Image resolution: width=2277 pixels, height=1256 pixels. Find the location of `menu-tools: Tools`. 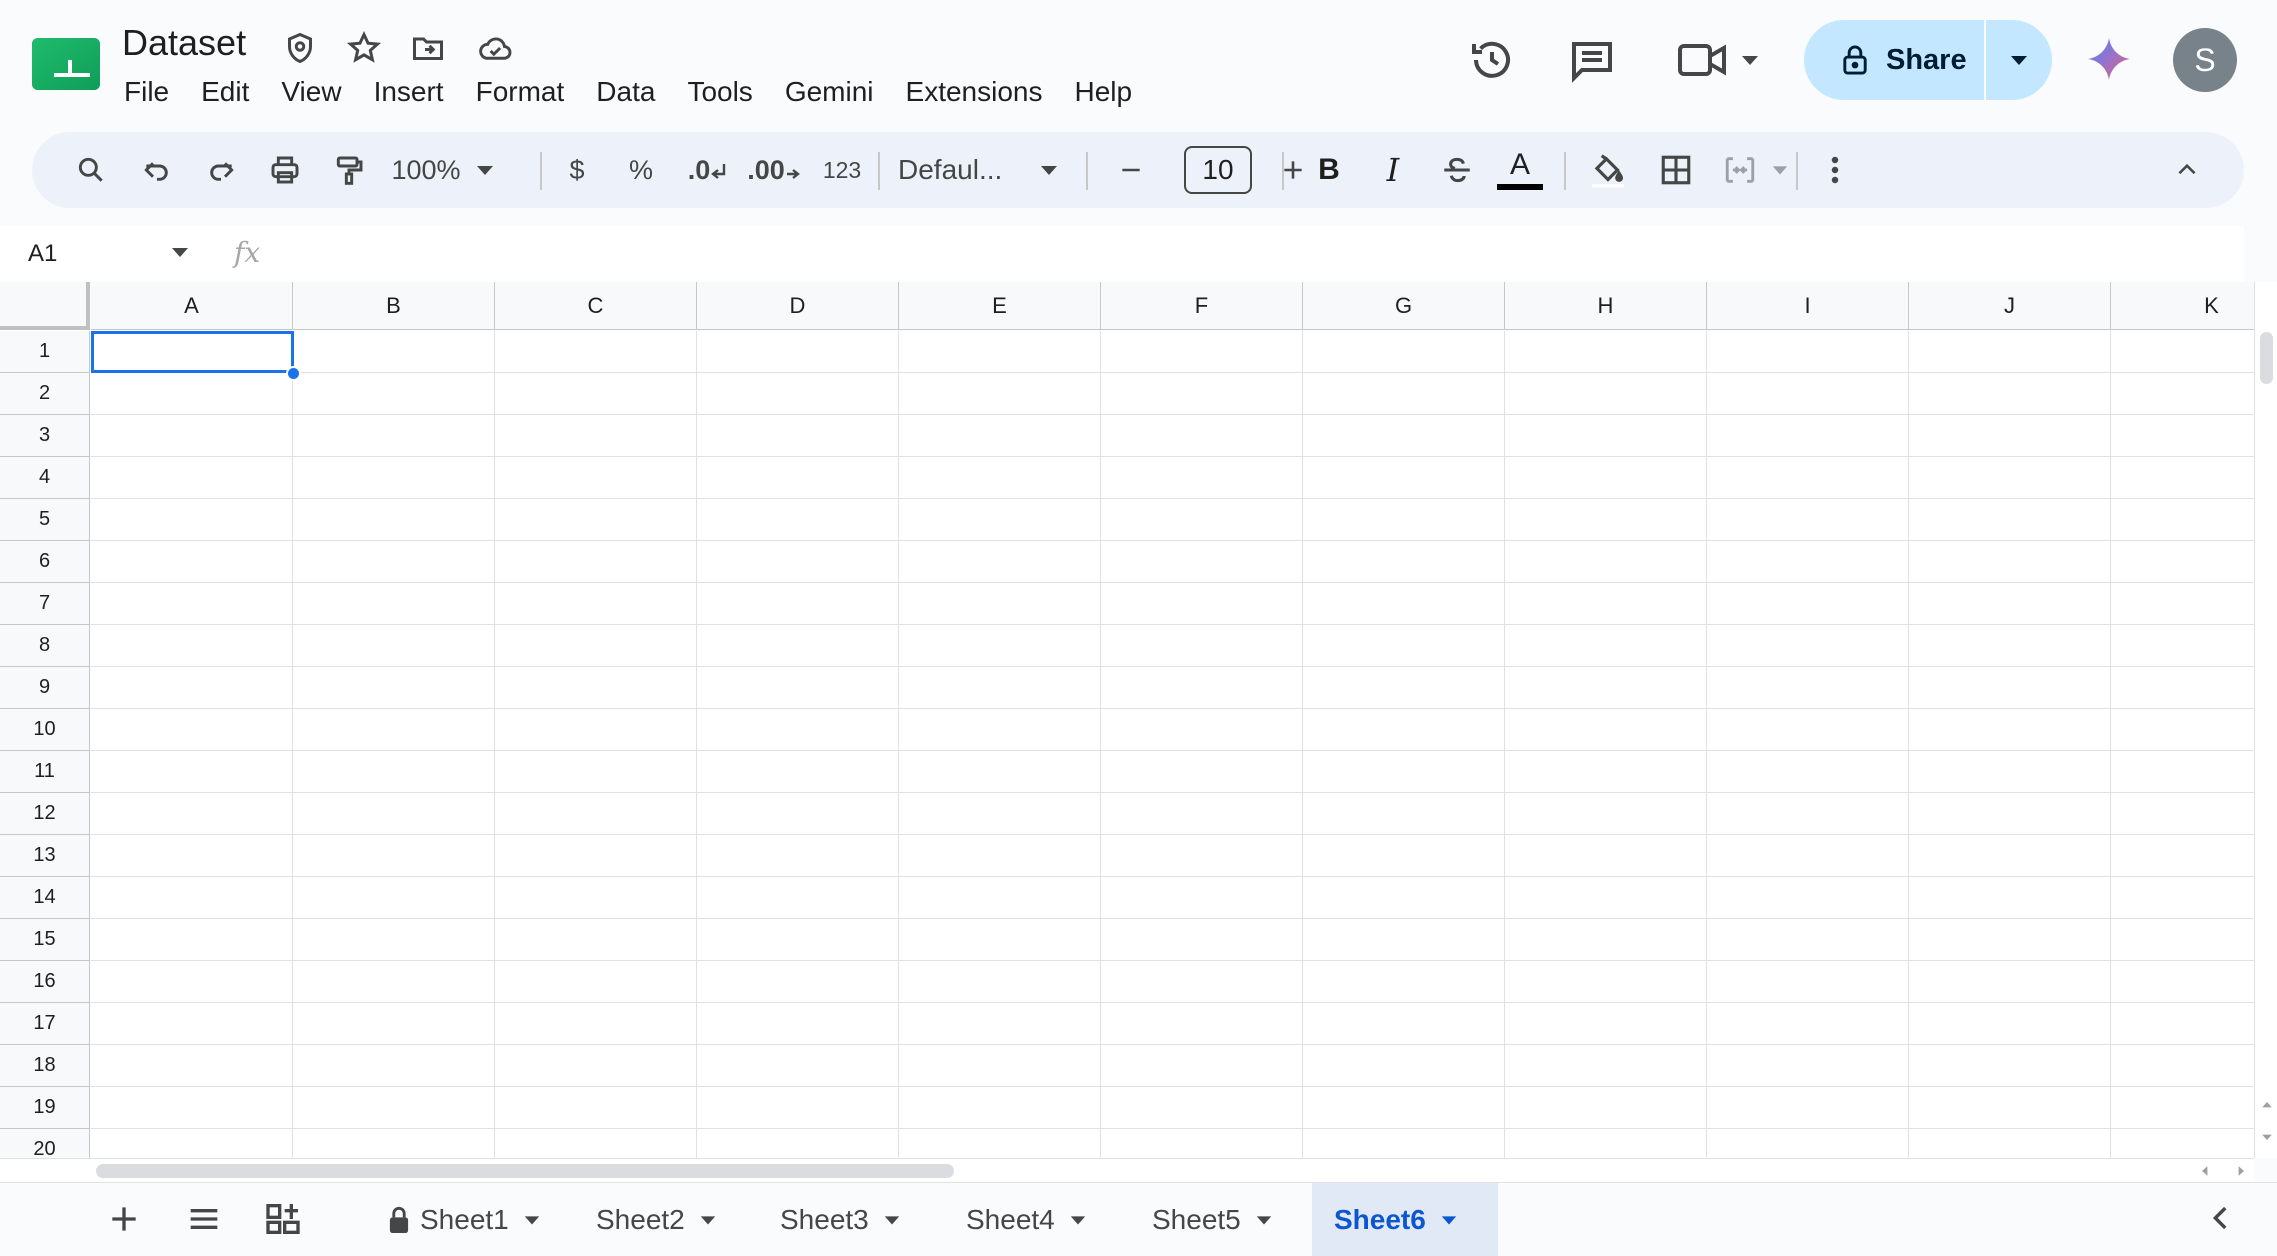

menu-tools: Tools is located at coordinates (719, 92).